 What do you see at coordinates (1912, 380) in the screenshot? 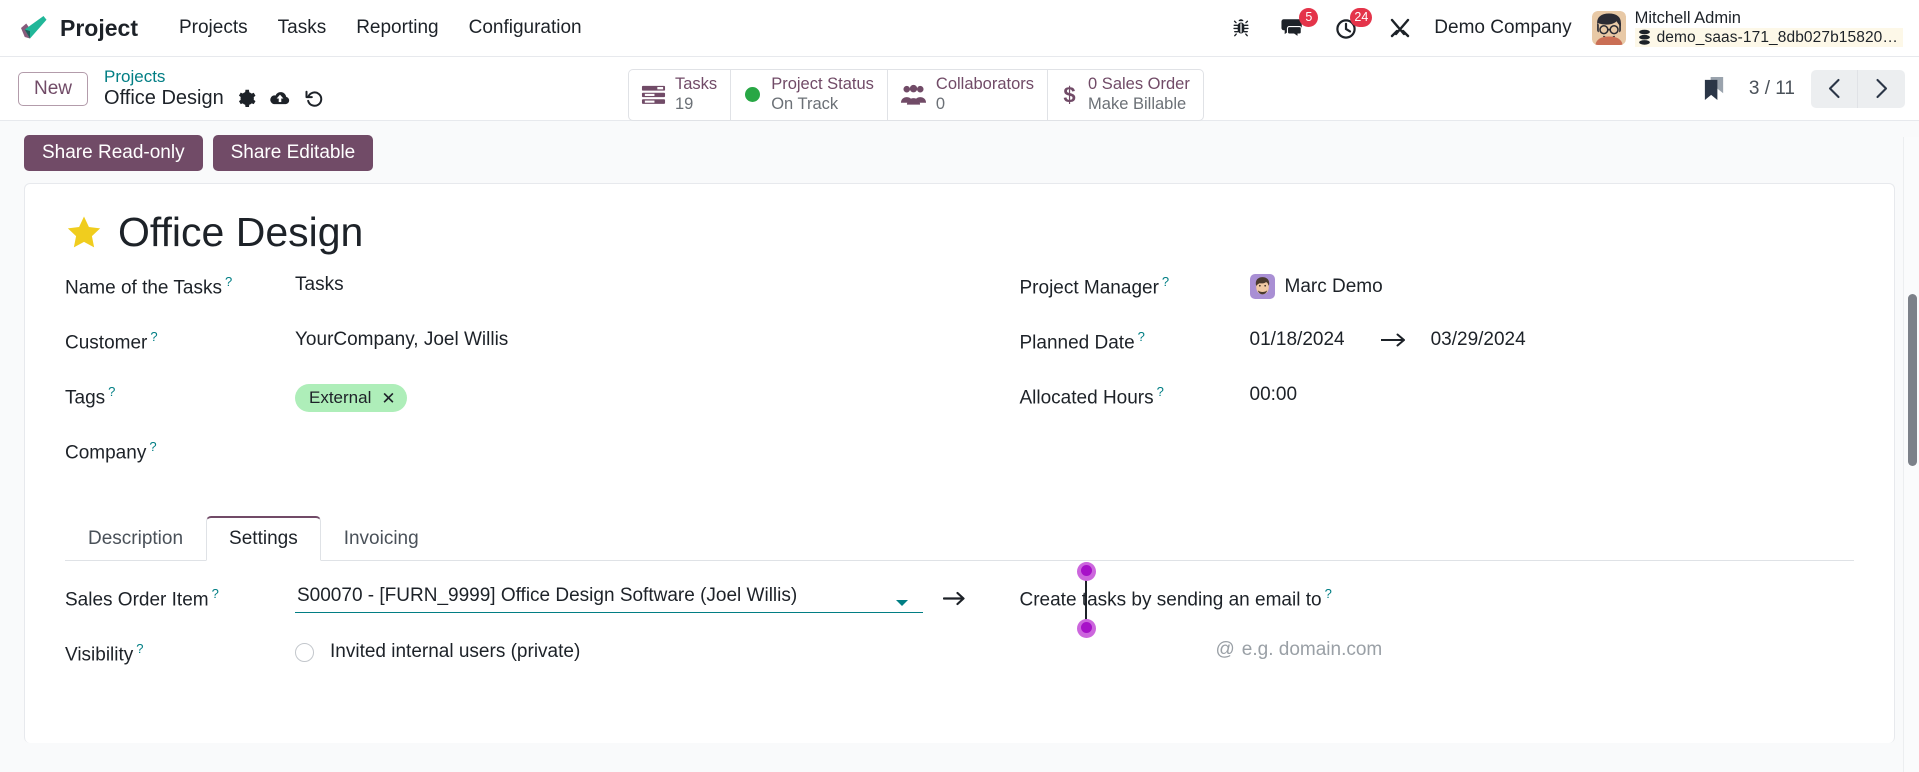
I see `page-scrollbar-thumb` at bounding box center [1912, 380].